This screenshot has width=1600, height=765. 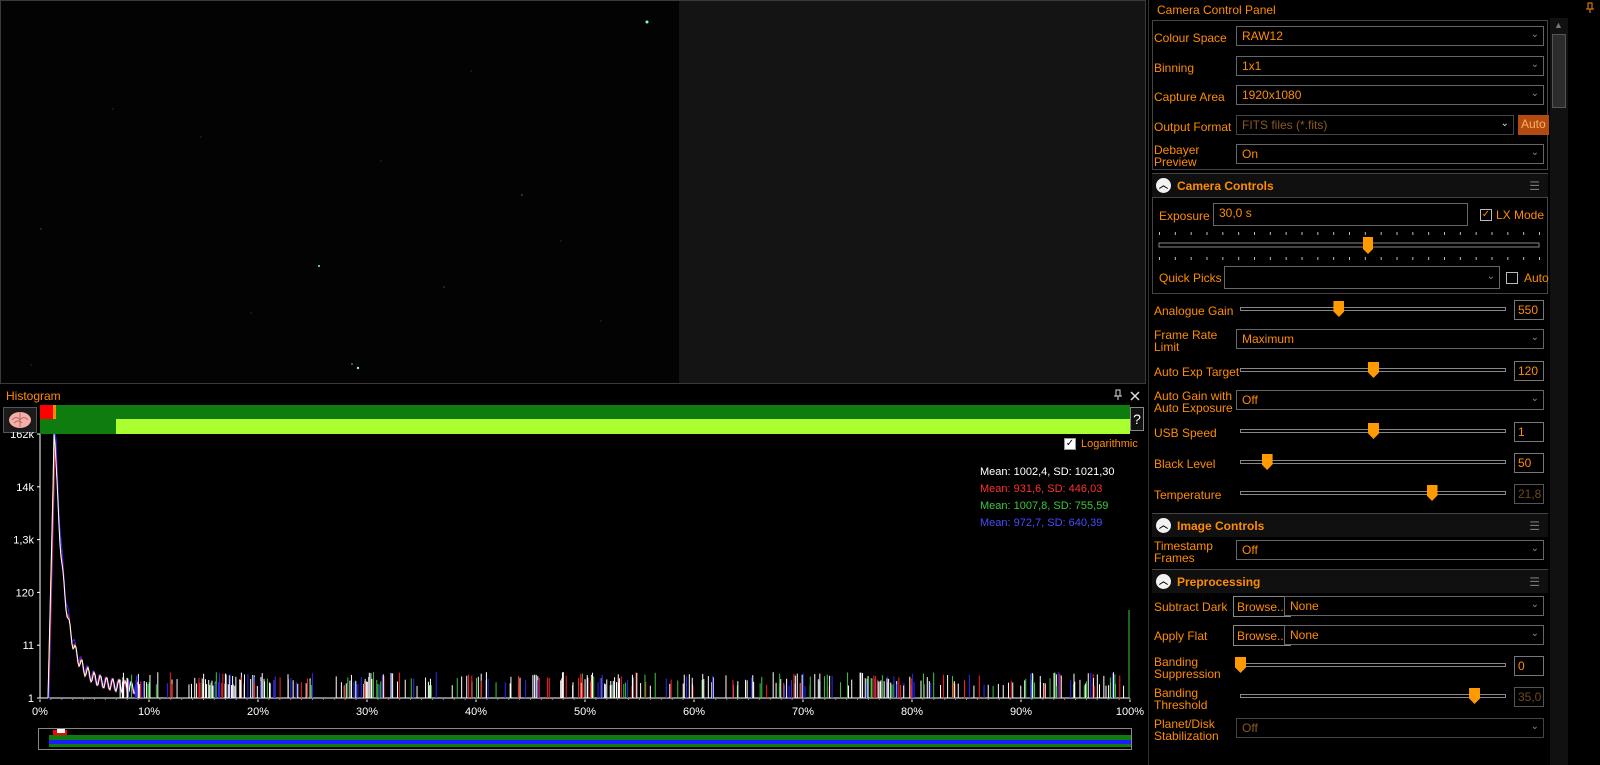 What do you see at coordinates (1174, 68) in the screenshot?
I see `binning-label: Binning` at bounding box center [1174, 68].